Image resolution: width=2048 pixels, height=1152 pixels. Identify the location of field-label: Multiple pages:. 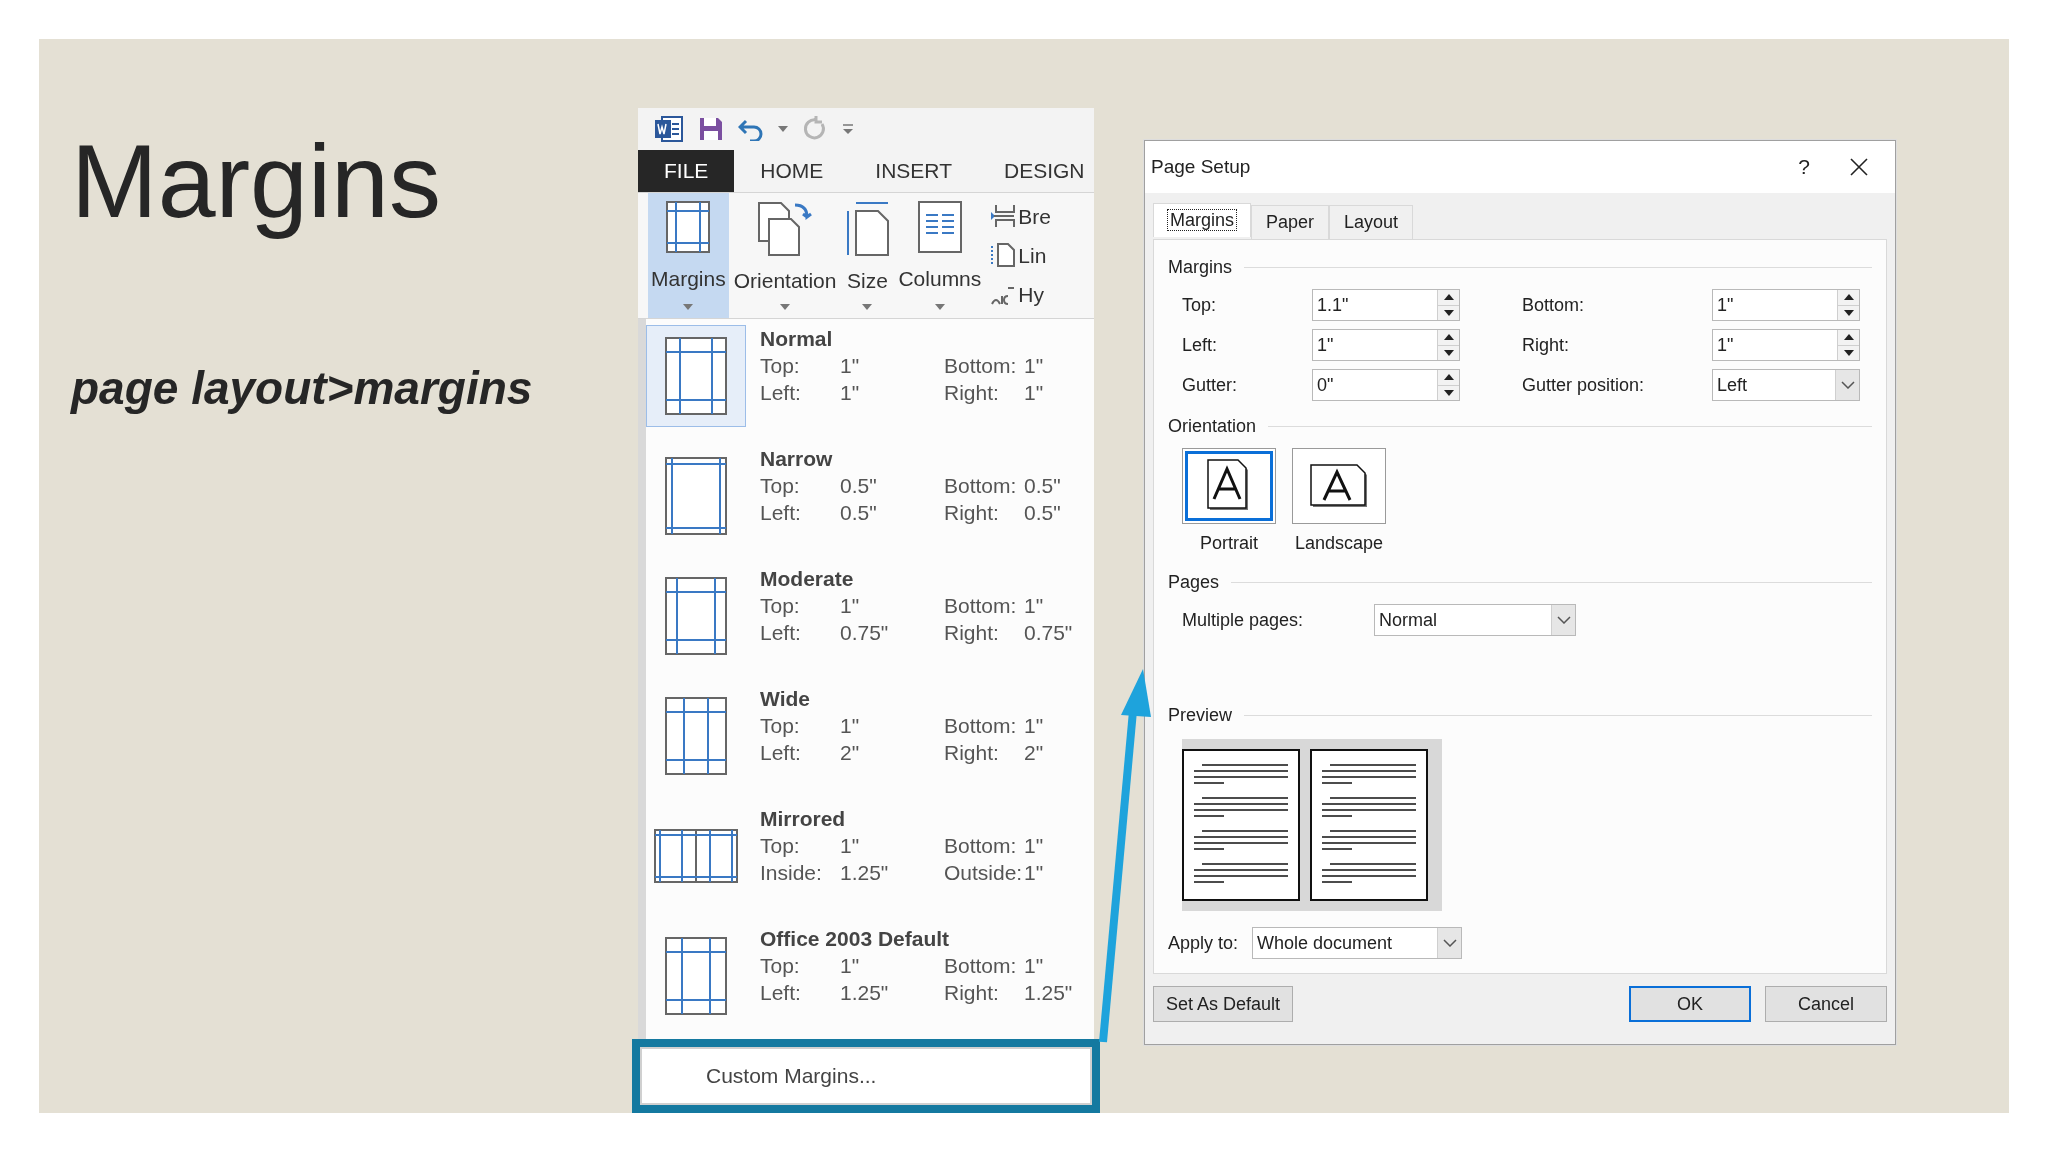
(1243, 620).